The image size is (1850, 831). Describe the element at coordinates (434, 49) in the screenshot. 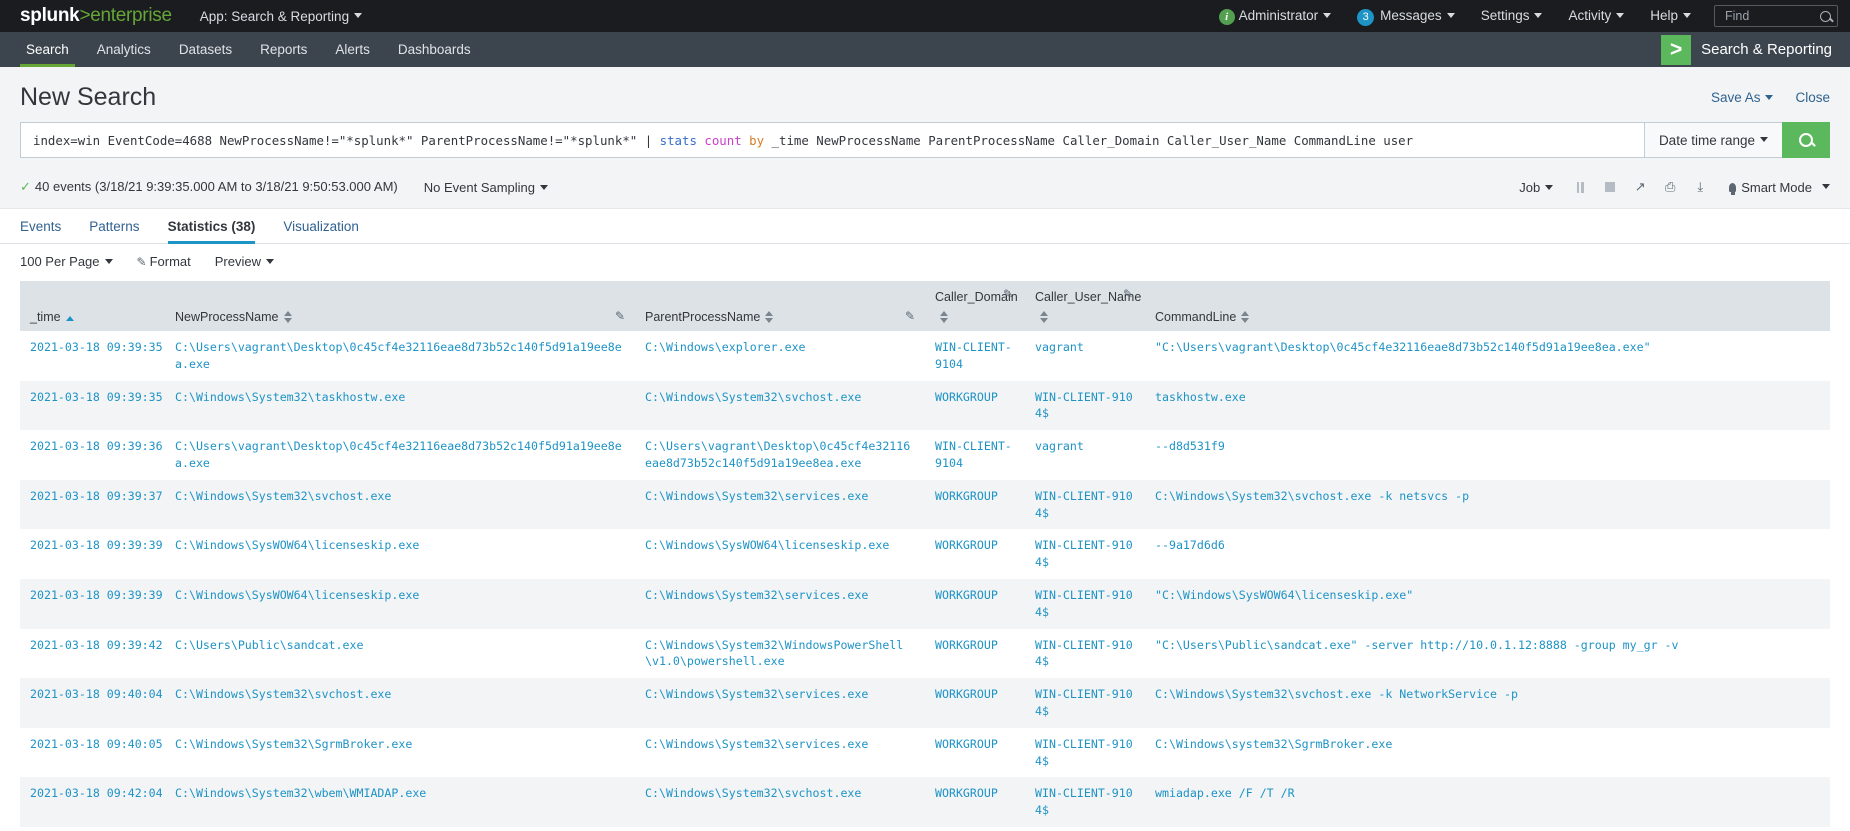

I see `nav-item-dashboards: Dashboards` at that location.